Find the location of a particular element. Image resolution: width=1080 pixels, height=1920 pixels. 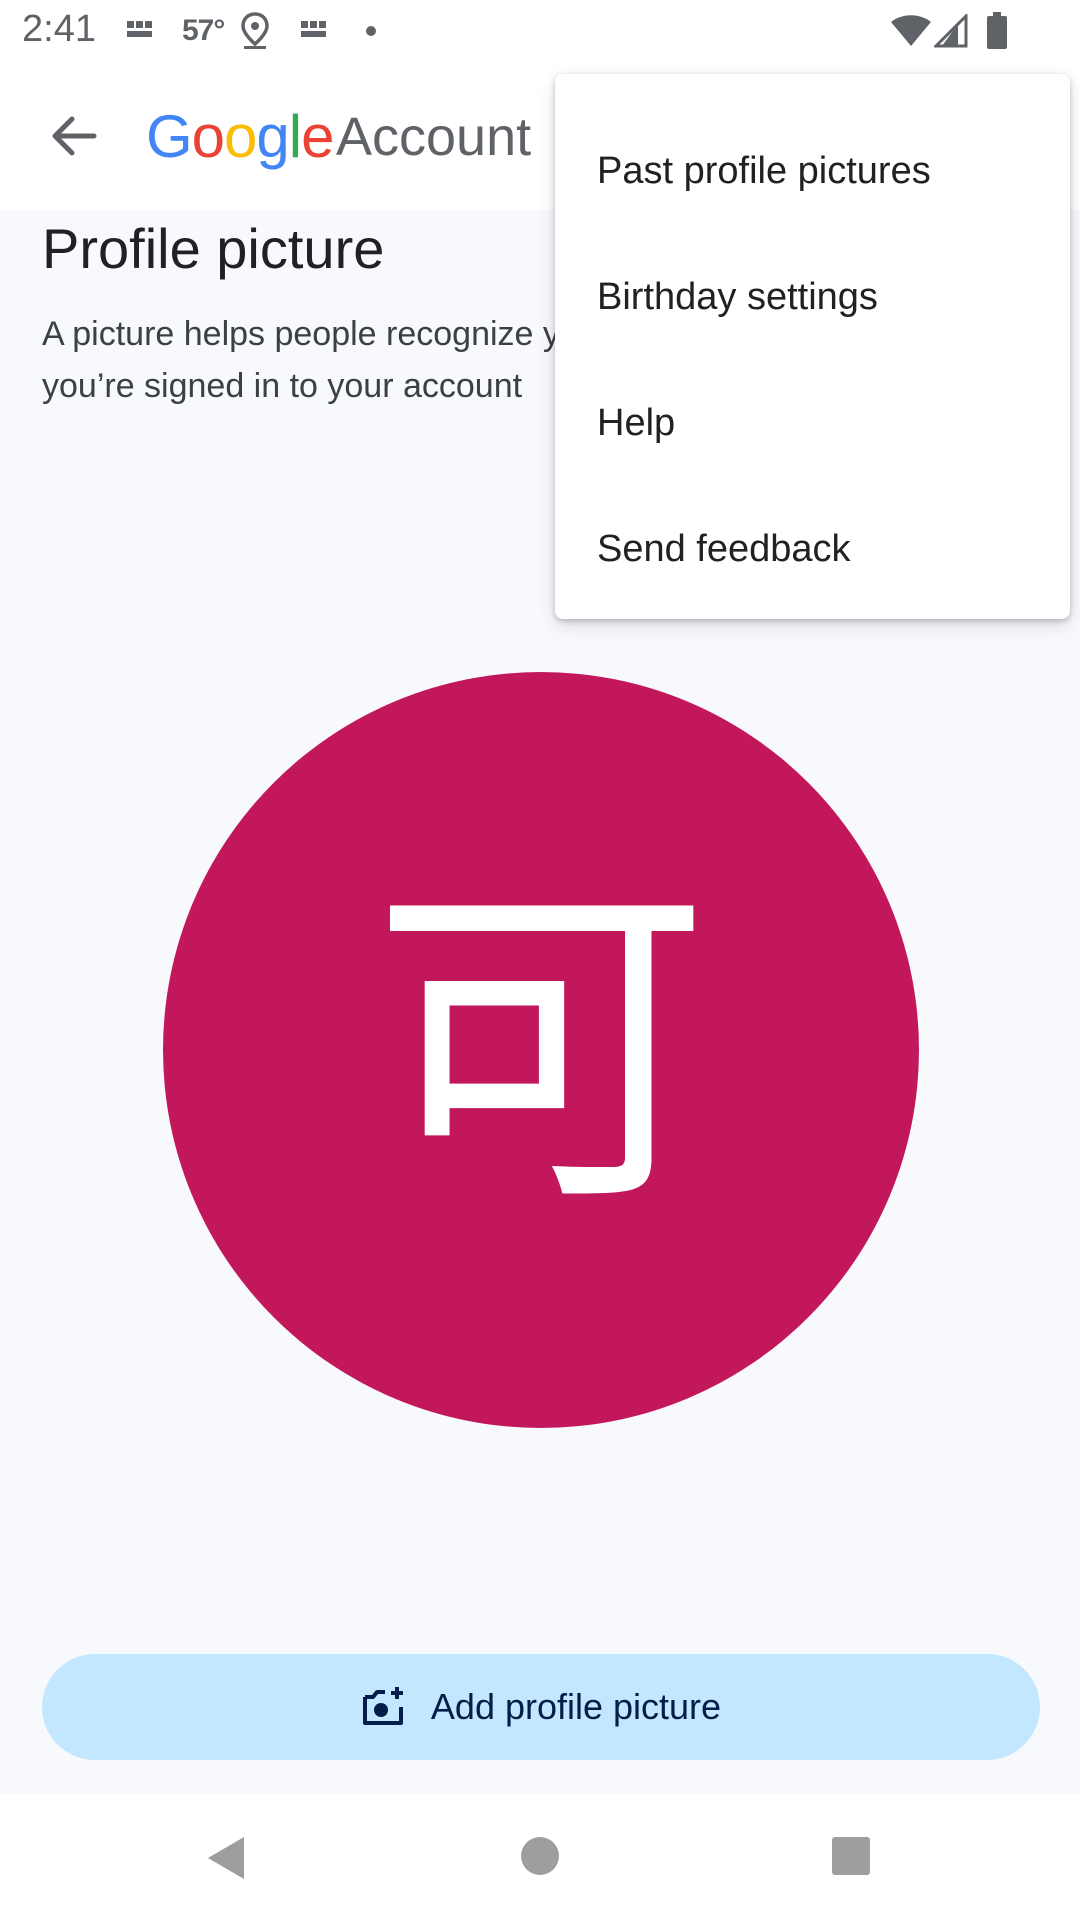

menu-item-help: Help is located at coordinates (812, 423).